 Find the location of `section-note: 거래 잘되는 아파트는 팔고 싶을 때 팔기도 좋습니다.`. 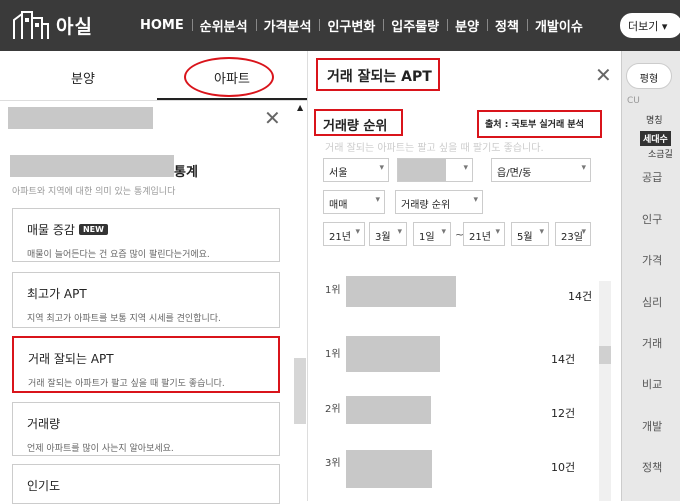

section-note: 거래 잘되는 아파트는 팔고 싶을 때 팔기도 좋습니다. is located at coordinates (434, 148).